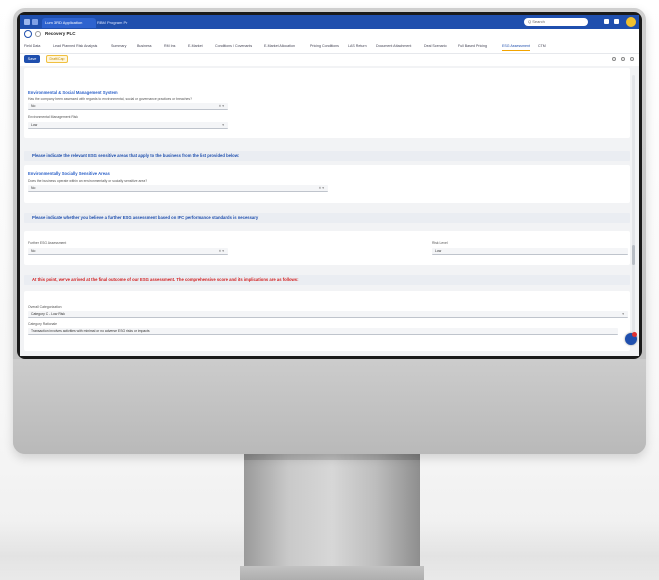 The width and height of the screenshot is (659, 580). I want to click on sensitive-areas-card, so click(327, 184).